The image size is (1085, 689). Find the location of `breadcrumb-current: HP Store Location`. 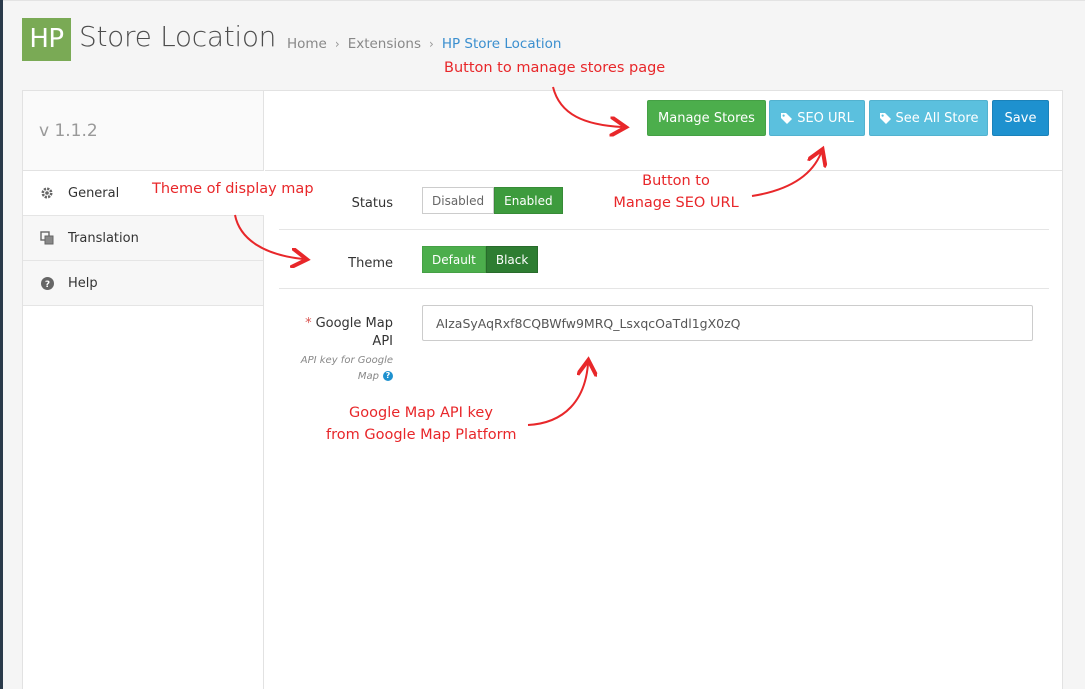

breadcrumb-current: HP Store Location is located at coordinates (502, 44).